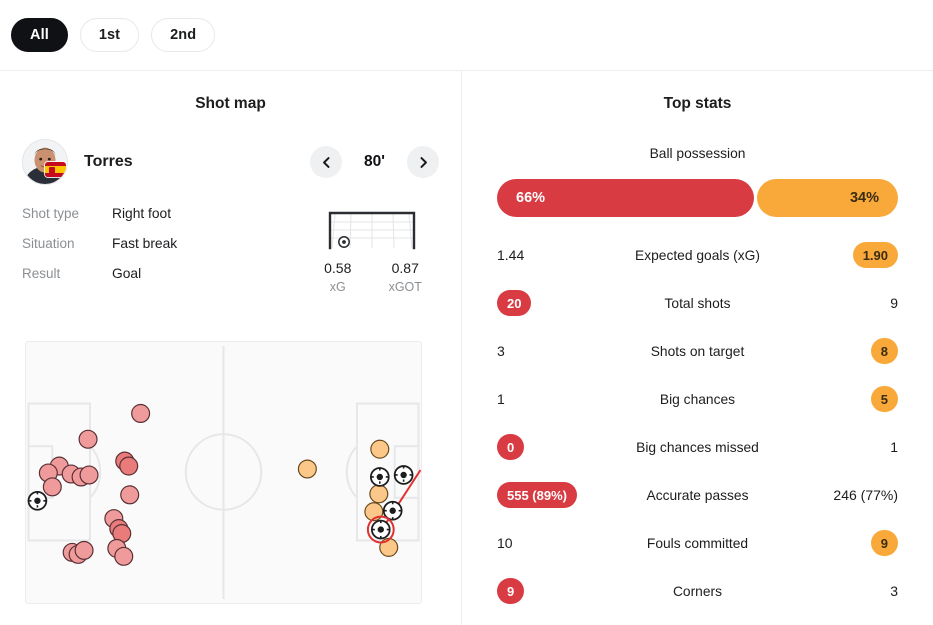 The image size is (933, 625). Describe the element at coordinates (884, 351) in the screenshot. I see `stat-away-value: 8` at that location.